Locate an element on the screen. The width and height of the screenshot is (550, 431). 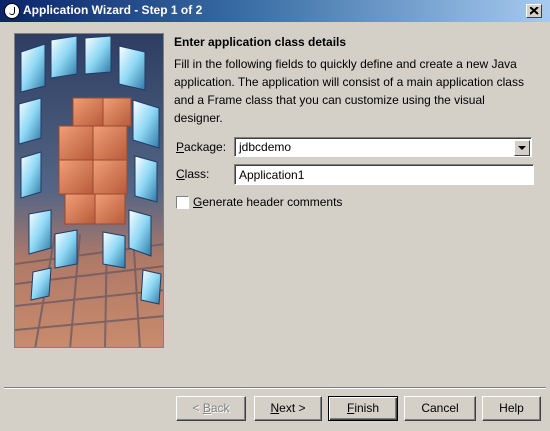
next-button: Next > is located at coordinates (288, 408).